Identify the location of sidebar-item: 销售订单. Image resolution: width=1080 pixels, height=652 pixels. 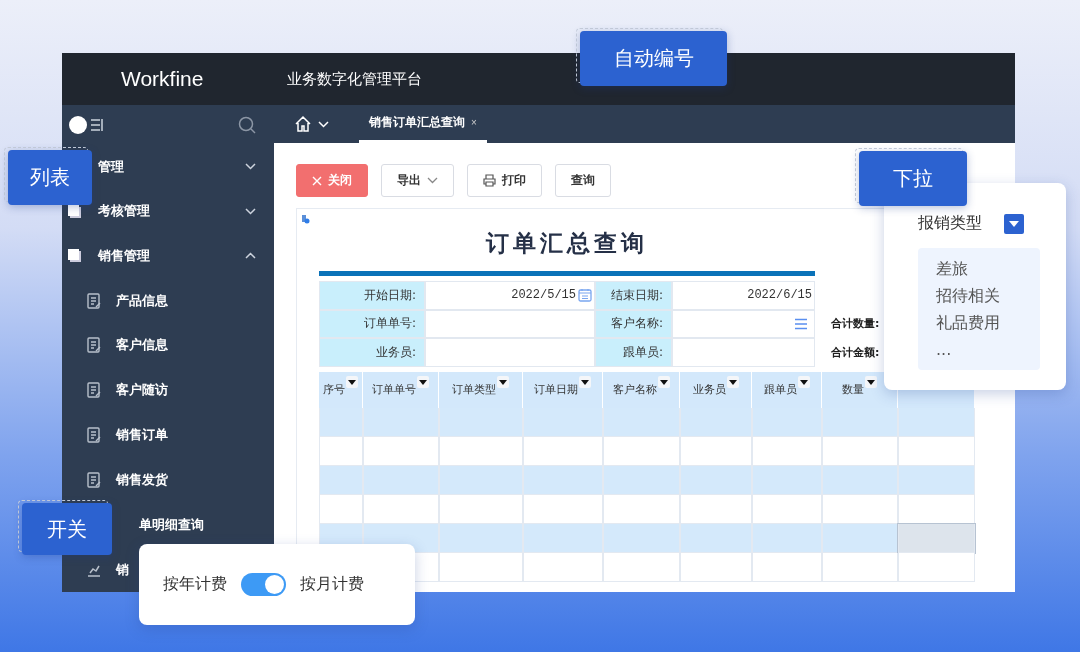
(142, 435).